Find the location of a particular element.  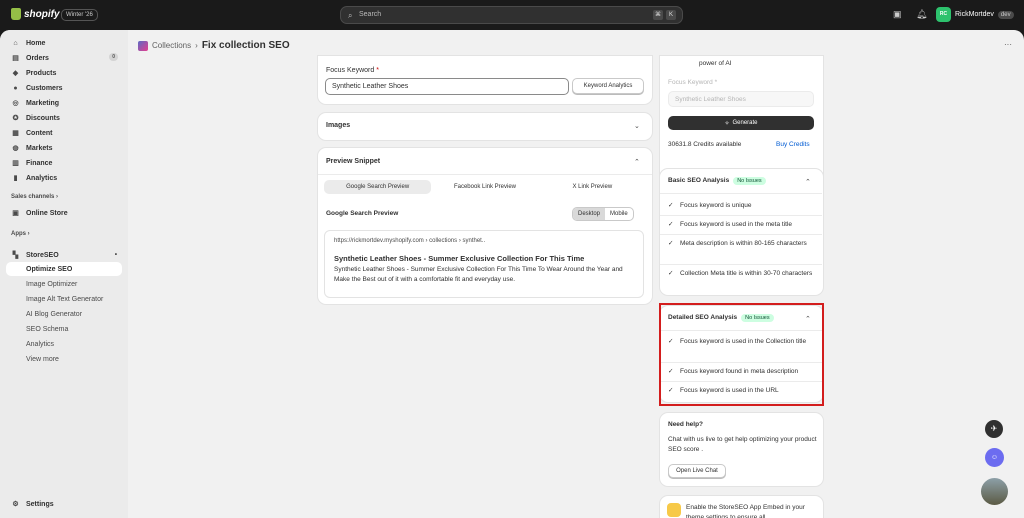

ai-focus-keyword-input: Synthetic Leather Shoes is located at coordinates (741, 99).